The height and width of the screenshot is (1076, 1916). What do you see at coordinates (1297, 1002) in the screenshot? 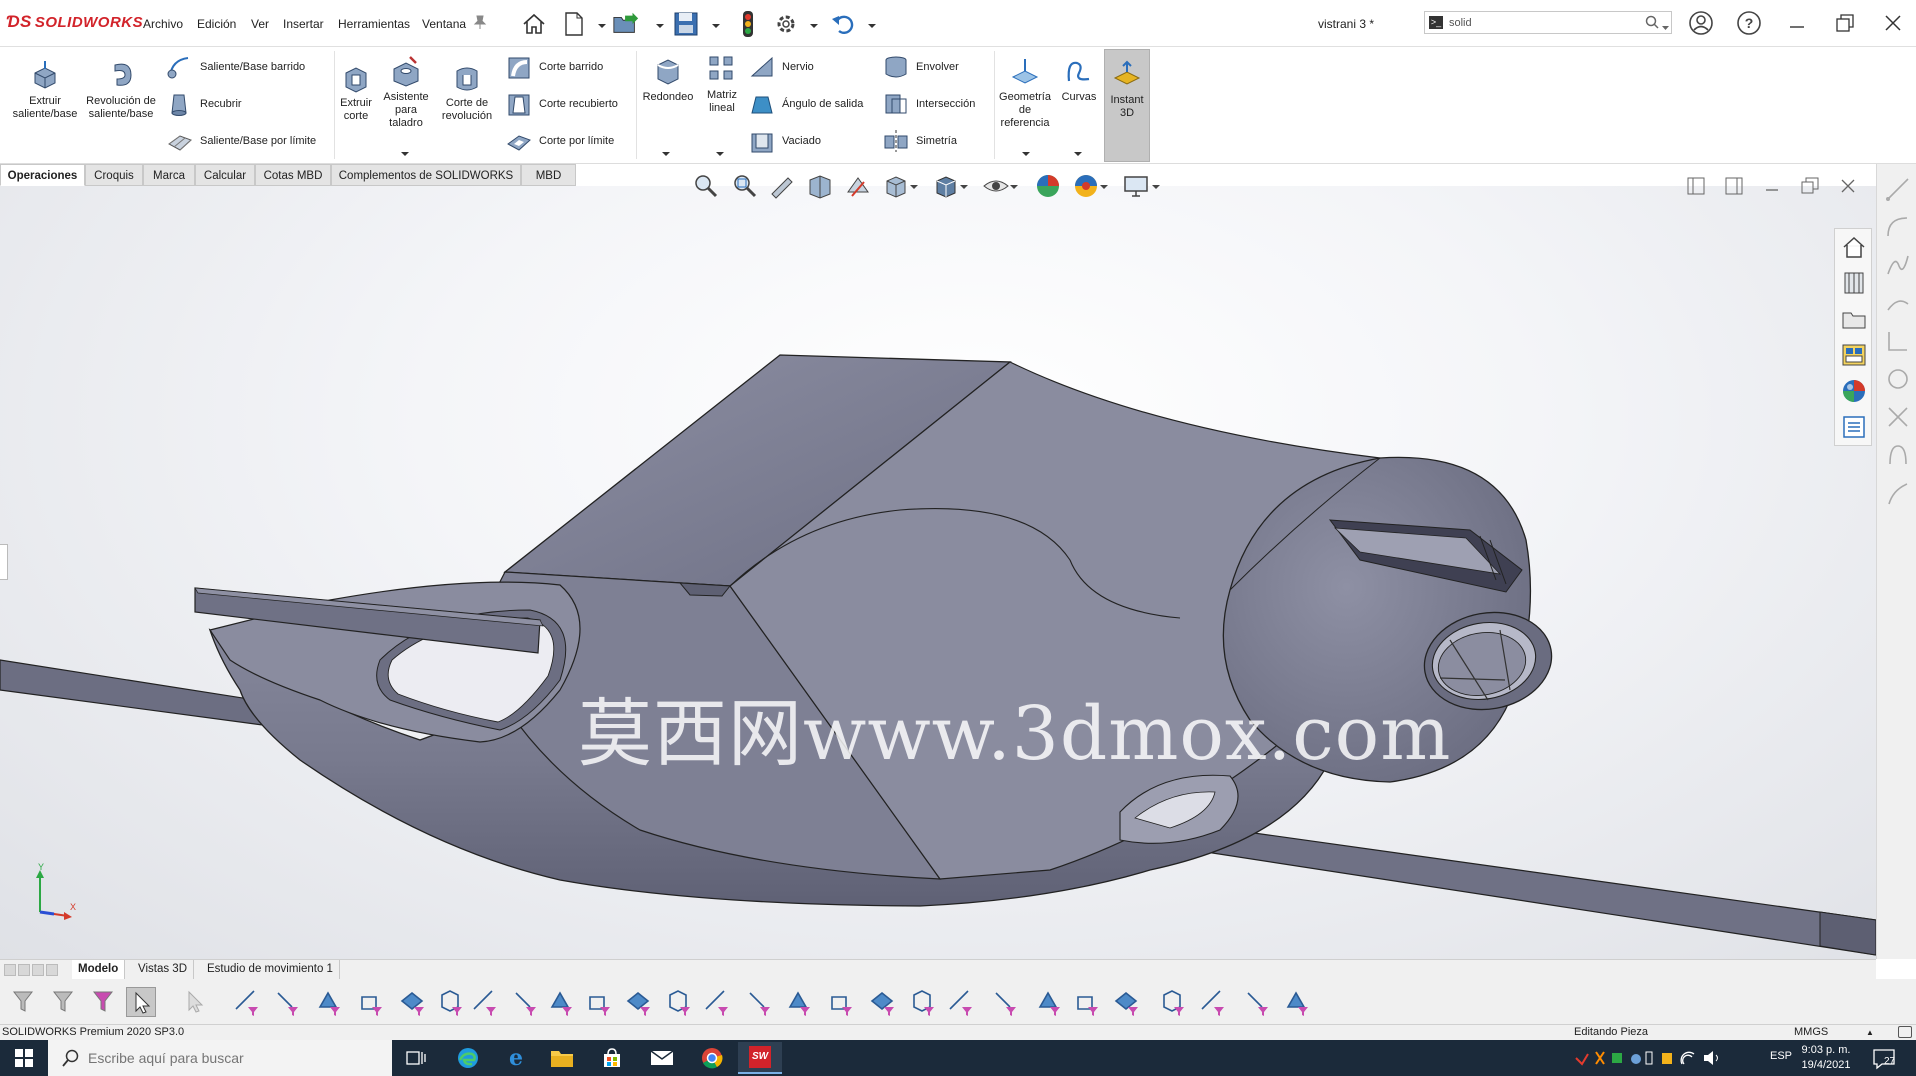
I see `filter-annotation-views-icon` at bounding box center [1297, 1002].